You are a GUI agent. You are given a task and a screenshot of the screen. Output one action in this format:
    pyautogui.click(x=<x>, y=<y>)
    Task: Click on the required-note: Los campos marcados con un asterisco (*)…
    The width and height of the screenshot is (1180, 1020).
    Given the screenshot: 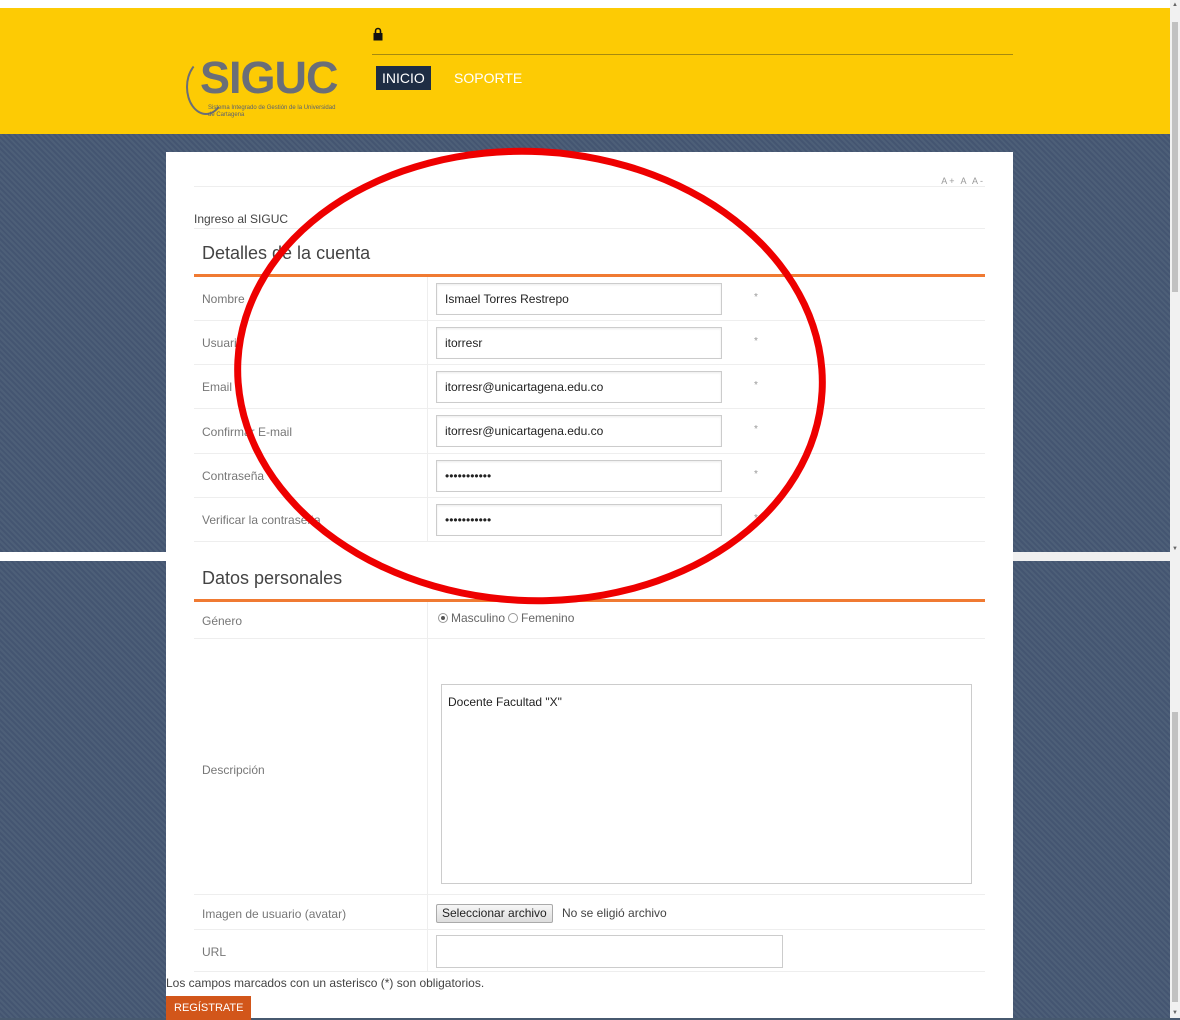 What is the action you would take?
    pyautogui.click(x=325, y=983)
    